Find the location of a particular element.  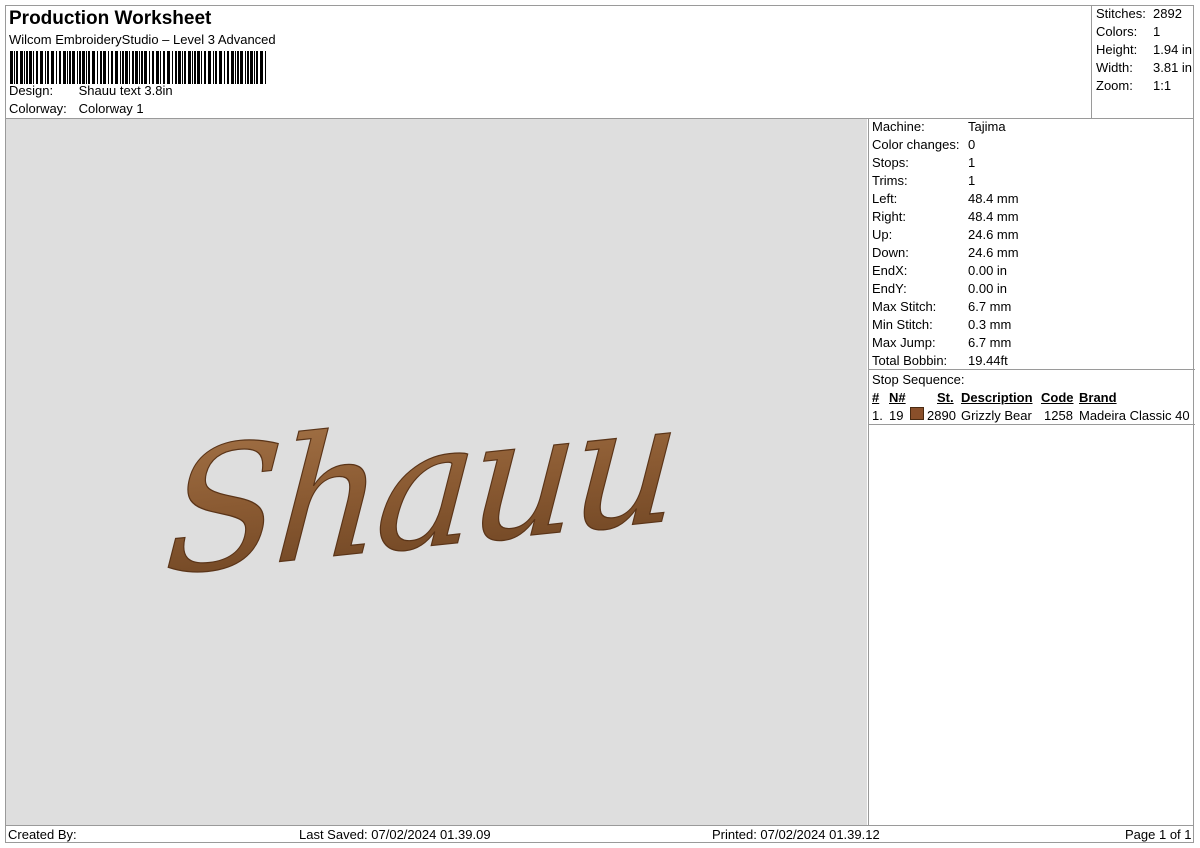

col-description-header: Description is located at coordinates (997, 397).